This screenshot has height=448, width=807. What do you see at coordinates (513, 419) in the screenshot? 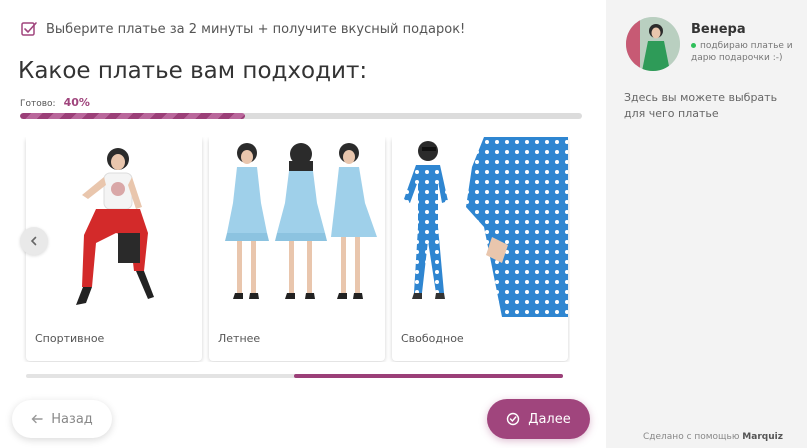
I see `check-circle-icon` at bounding box center [513, 419].